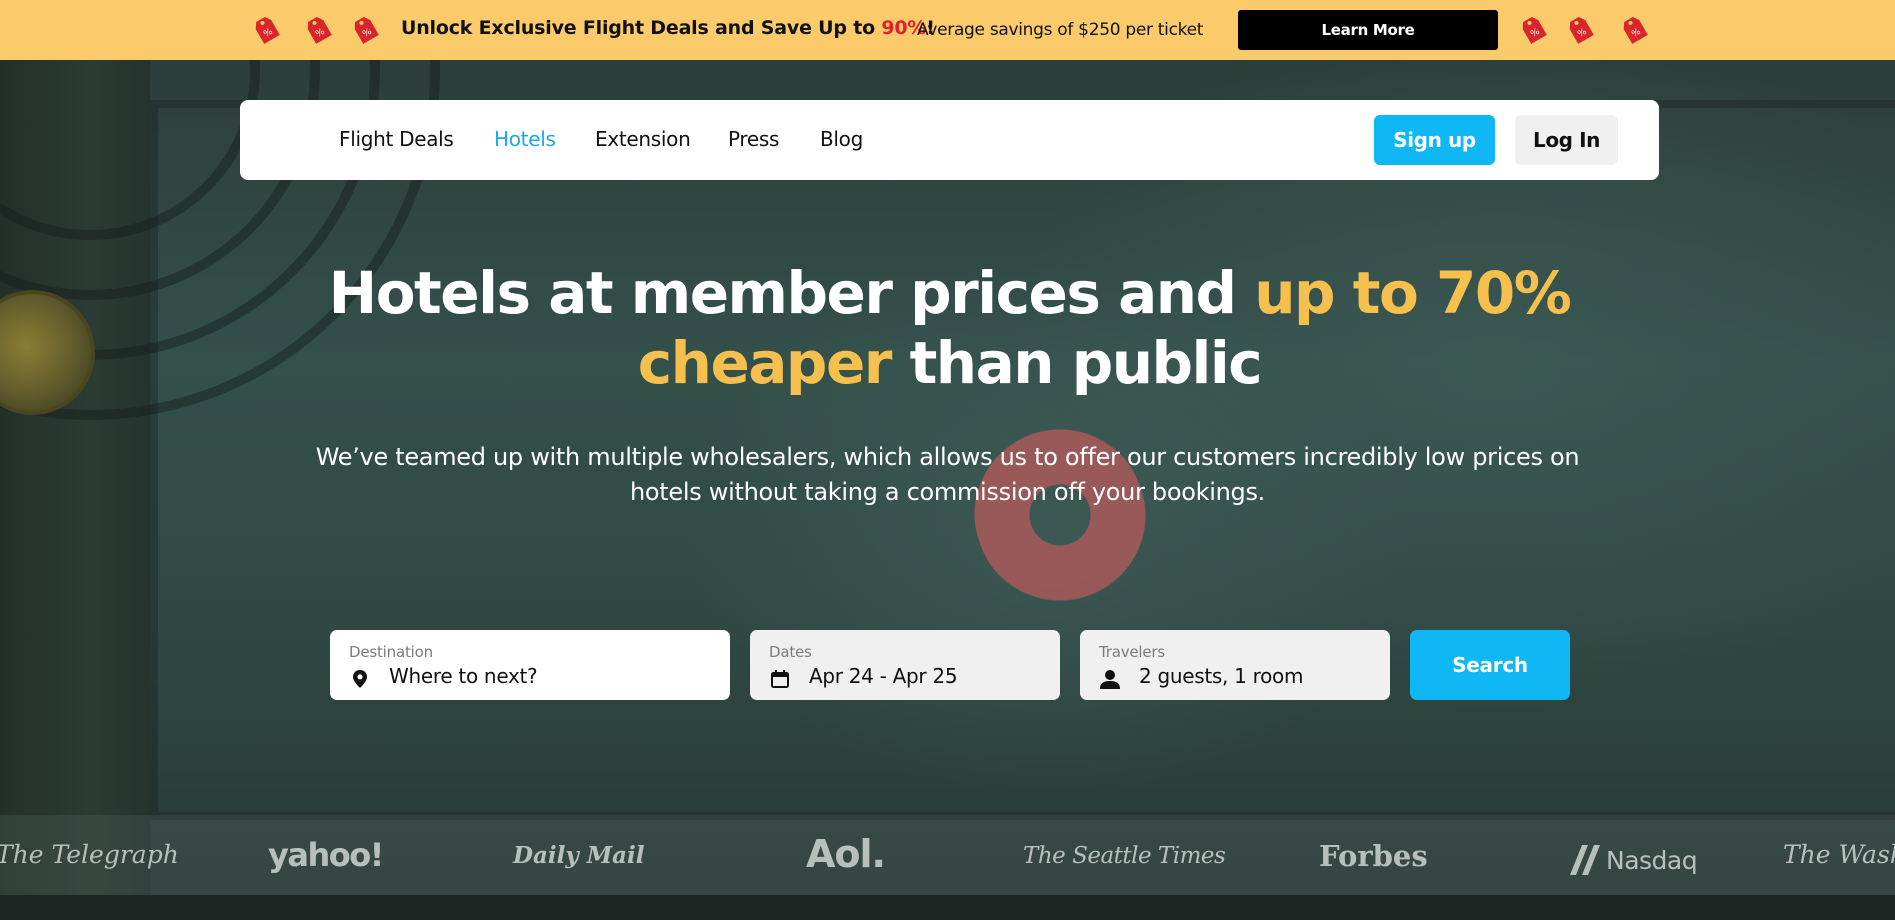 This screenshot has height=920, width=1895. What do you see at coordinates (391, 652) in the screenshot?
I see `destination-label: Destination` at bounding box center [391, 652].